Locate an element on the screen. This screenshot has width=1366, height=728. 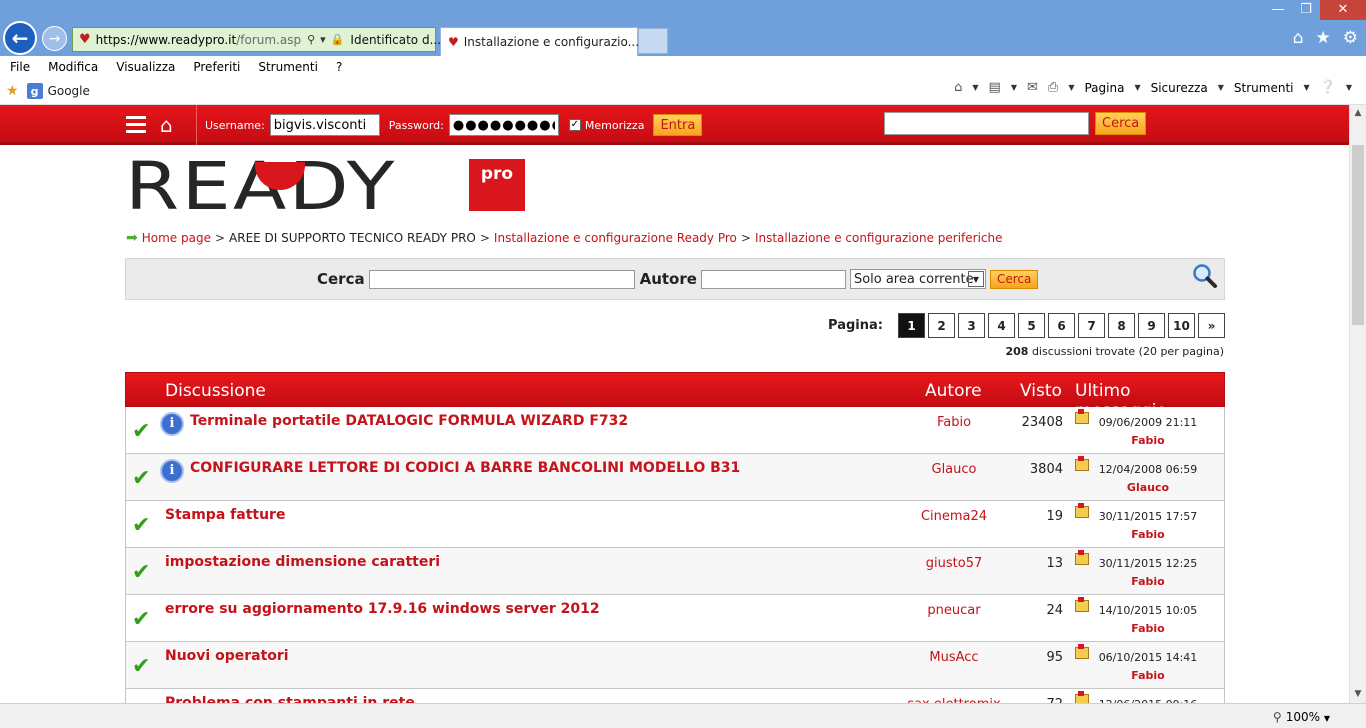
author-link: Glauco is located at coordinates (954, 469).